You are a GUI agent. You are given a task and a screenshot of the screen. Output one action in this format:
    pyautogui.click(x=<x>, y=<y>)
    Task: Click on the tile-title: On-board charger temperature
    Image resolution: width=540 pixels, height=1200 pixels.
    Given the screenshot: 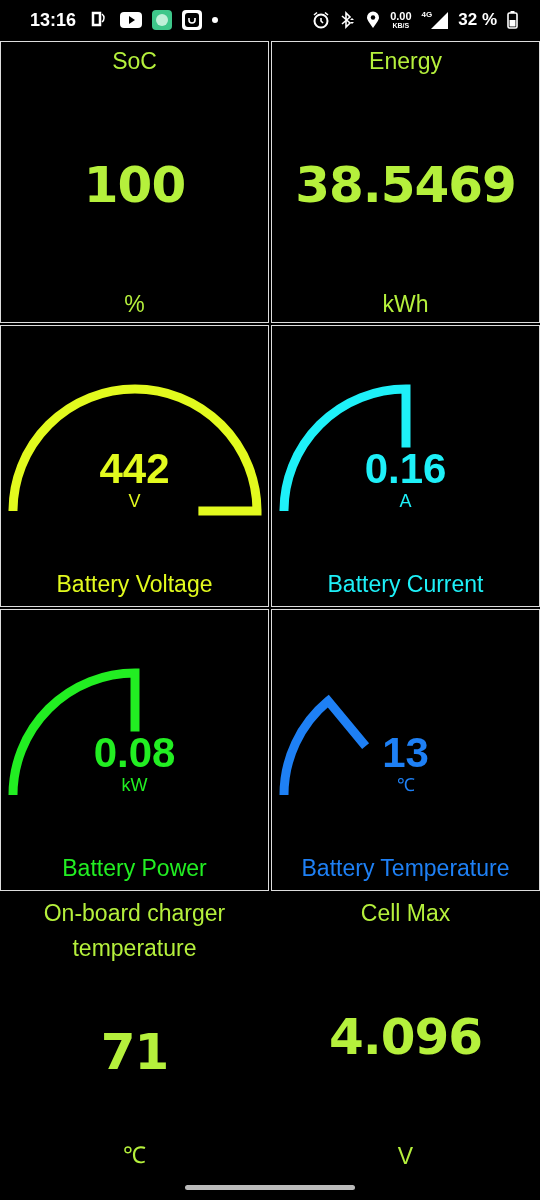 What is the action you would take?
    pyautogui.click(x=134, y=931)
    